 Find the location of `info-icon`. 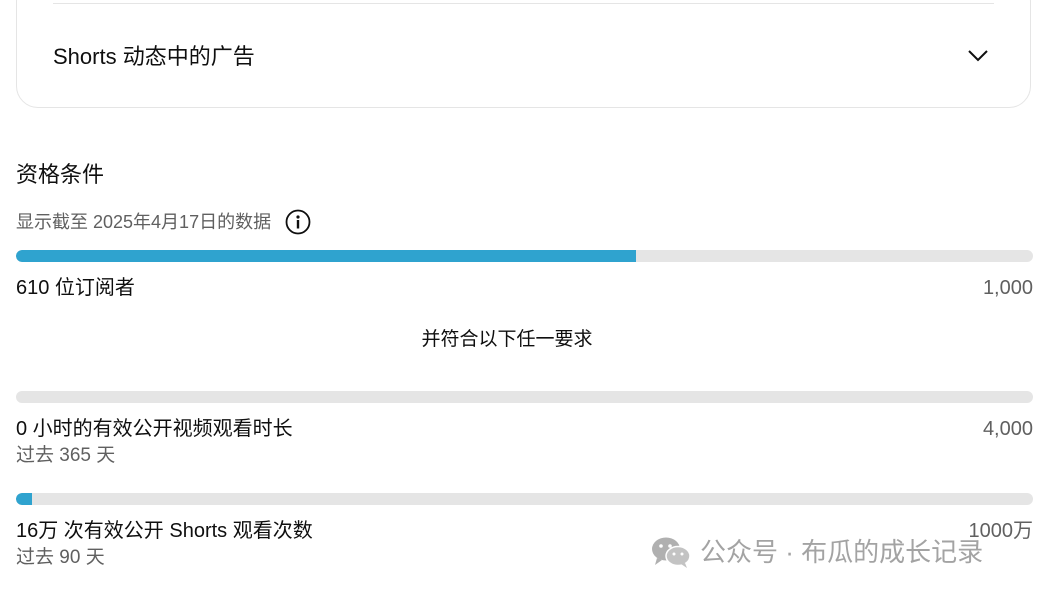

info-icon is located at coordinates (298, 222).